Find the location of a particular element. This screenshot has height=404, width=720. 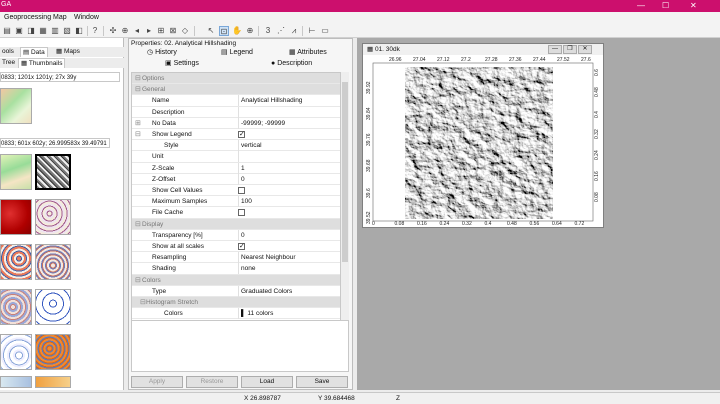

save-icon: ▣ is located at coordinates (19, 31).